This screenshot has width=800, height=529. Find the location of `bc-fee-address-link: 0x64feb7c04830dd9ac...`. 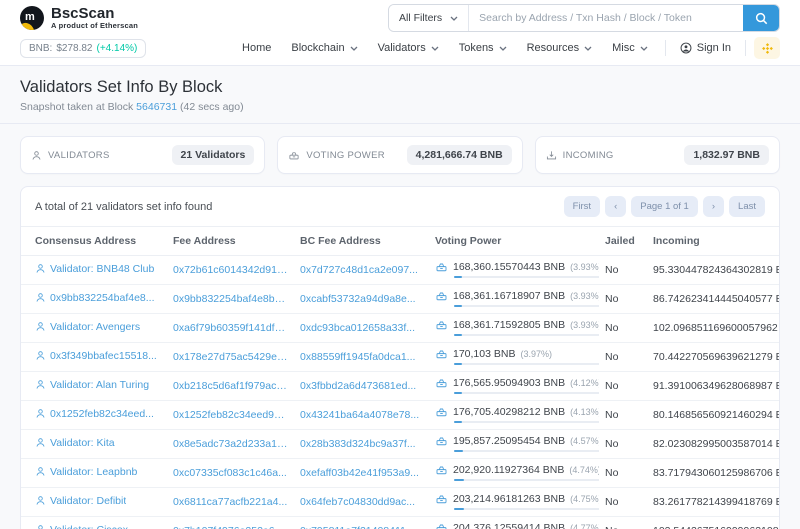

bc-fee-address-link: 0x64feb7c04830dd9ac... is located at coordinates (357, 502).